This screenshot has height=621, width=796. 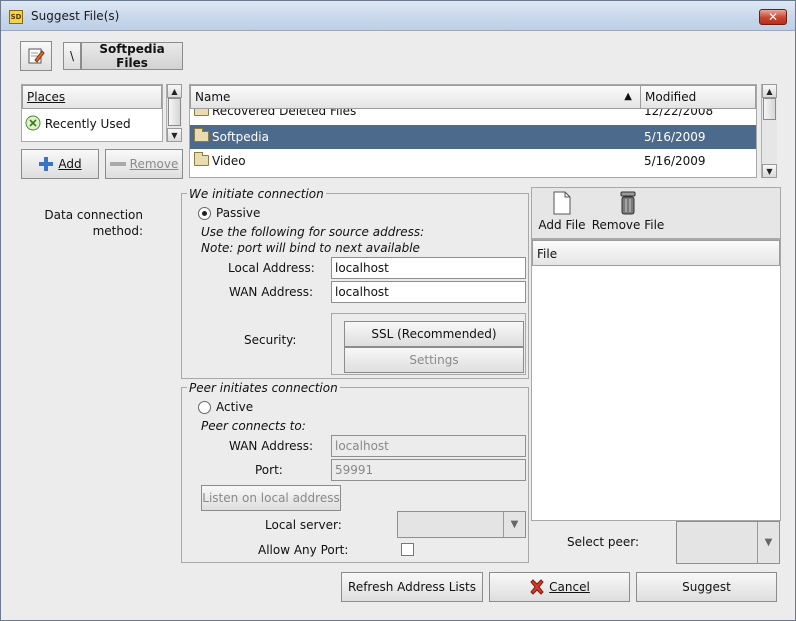 I want to click on title-bar: SD Suggest File(s) ✕, so click(x=398, y=16).